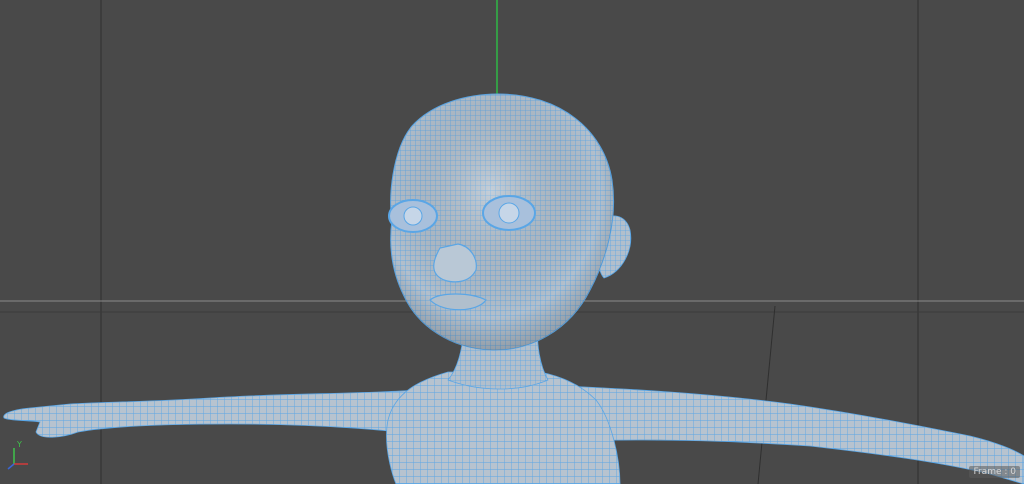 This screenshot has width=1024, height=484. I want to click on nose-mesh, so click(455, 263).